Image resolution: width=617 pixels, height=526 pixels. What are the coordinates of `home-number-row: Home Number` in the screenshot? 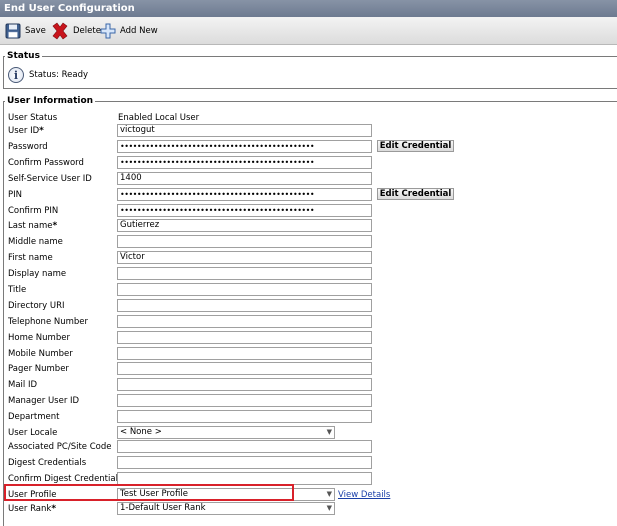 It's located at (308, 338).